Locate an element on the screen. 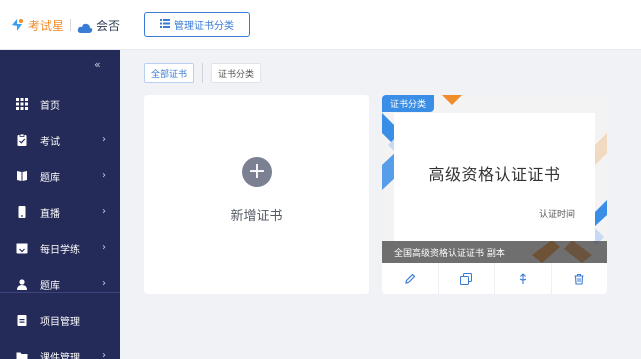 The width and height of the screenshot is (641, 359). tab-divider is located at coordinates (203, 73).